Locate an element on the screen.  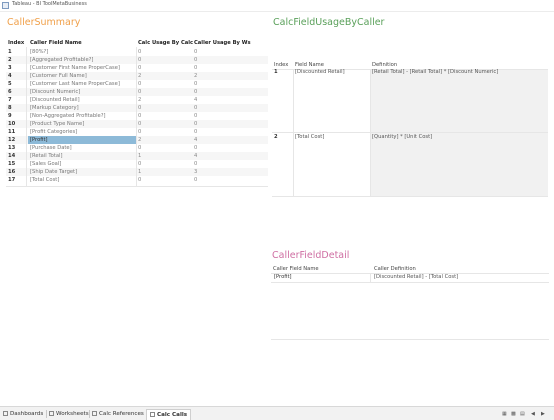
row-index: 8 is located at coordinates (10, 108).